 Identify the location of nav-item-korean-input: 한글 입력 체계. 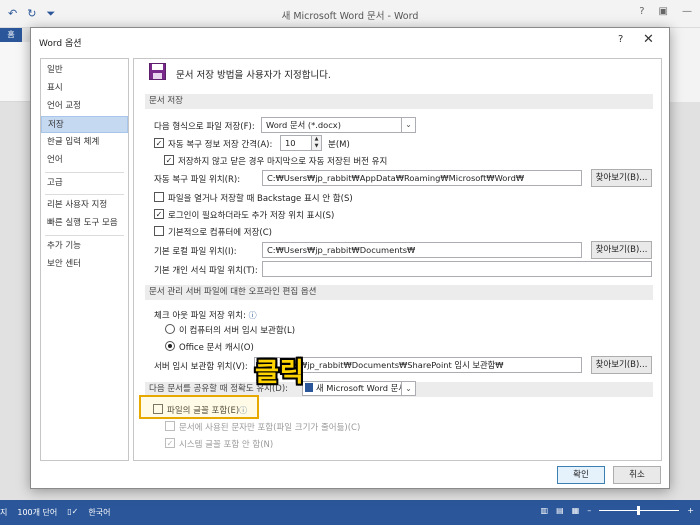
(84, 142).